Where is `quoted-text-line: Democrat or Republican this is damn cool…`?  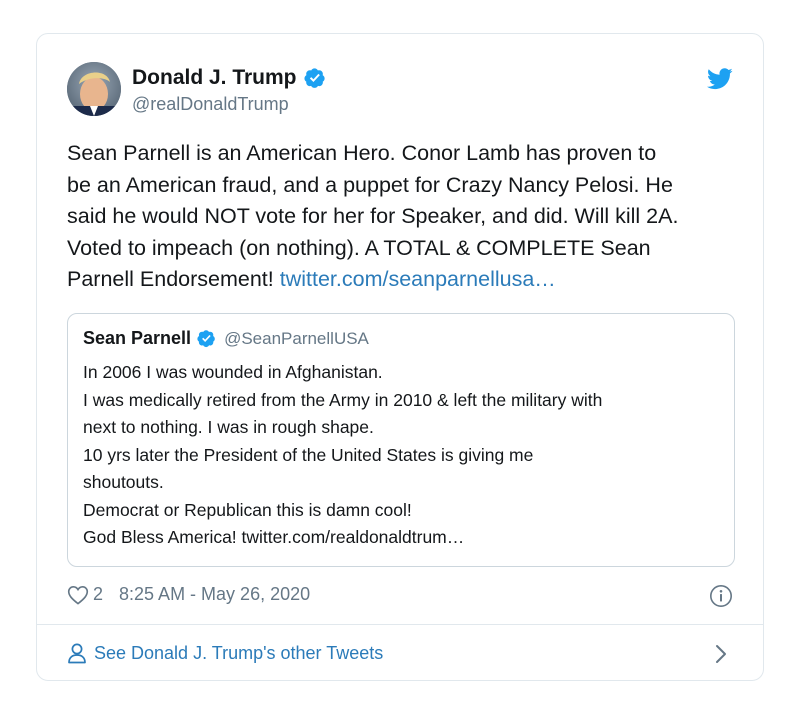
quoted-text-line: Democrat or Republican this is damn cool… is located at coordinates (247, 509).